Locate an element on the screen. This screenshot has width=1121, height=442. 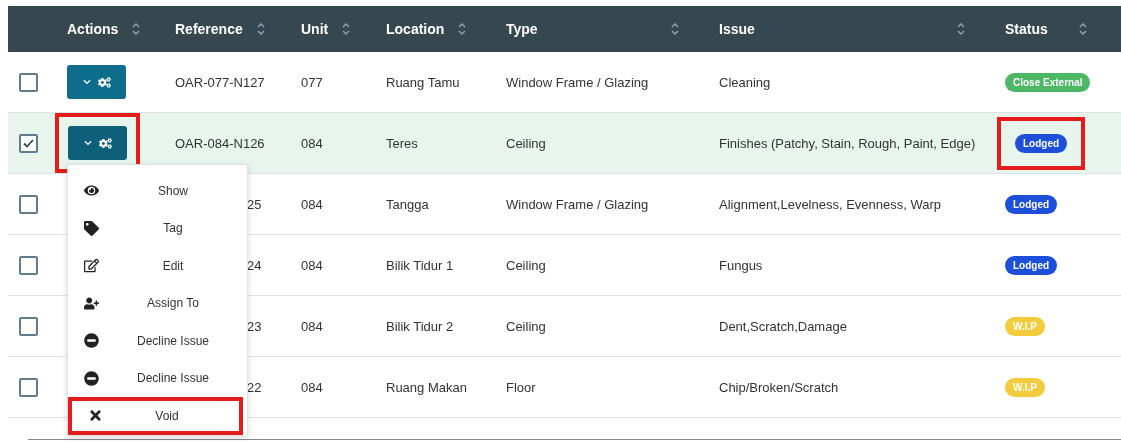
column-header: Issue is located at coordinates (737, 29).